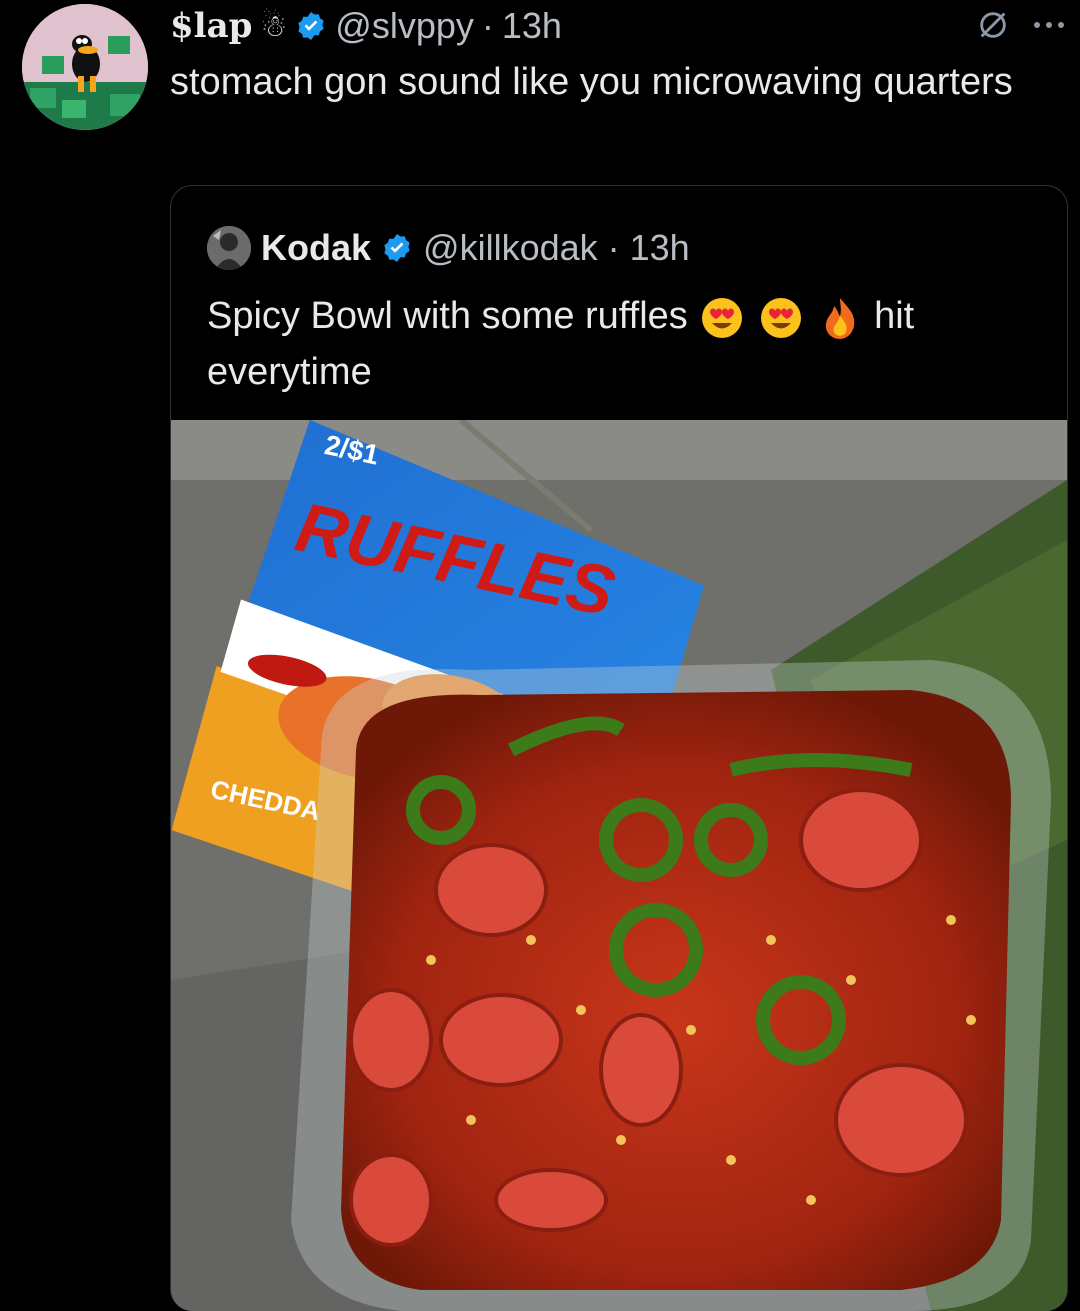  I want to click on quoted-avatar, so click(229, 248).